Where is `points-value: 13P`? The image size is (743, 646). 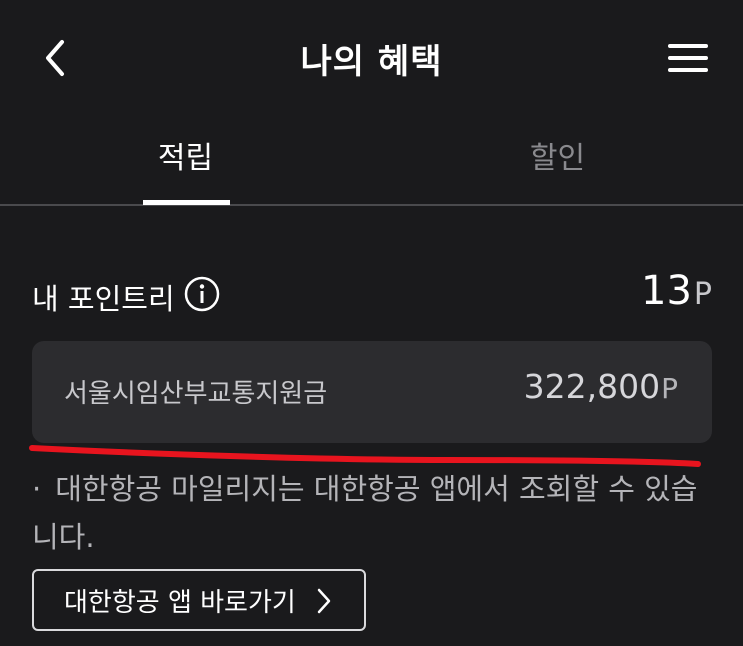 points-value: 13P is located at coordinates (676, 291).